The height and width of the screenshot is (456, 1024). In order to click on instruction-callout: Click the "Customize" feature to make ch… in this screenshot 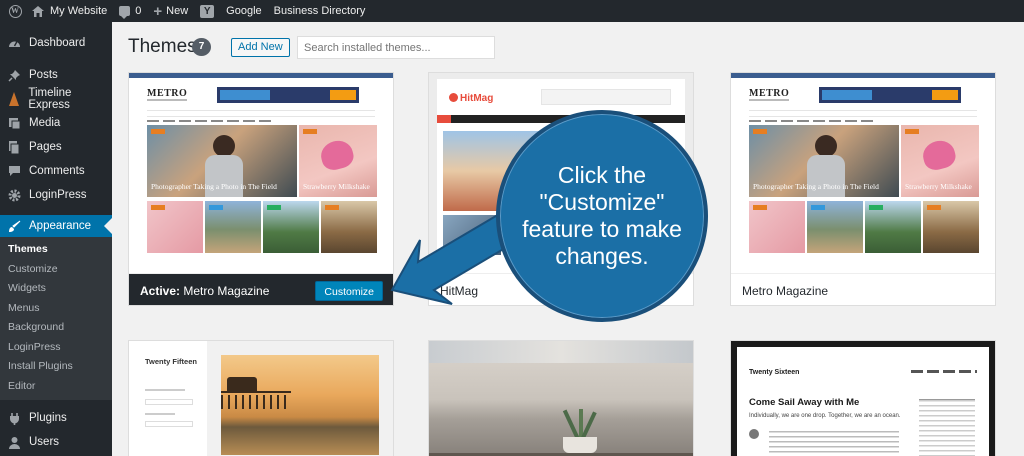, I will do `click(602, 216)`.